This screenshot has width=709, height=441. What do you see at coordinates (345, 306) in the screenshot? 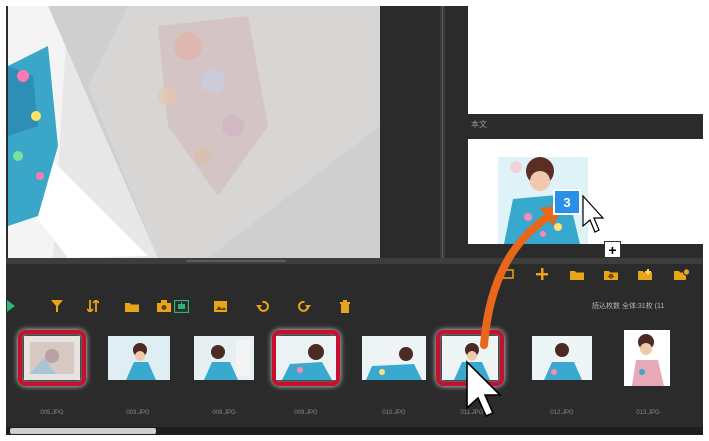
I see `trash-icon` at bounding box center [345, 306].